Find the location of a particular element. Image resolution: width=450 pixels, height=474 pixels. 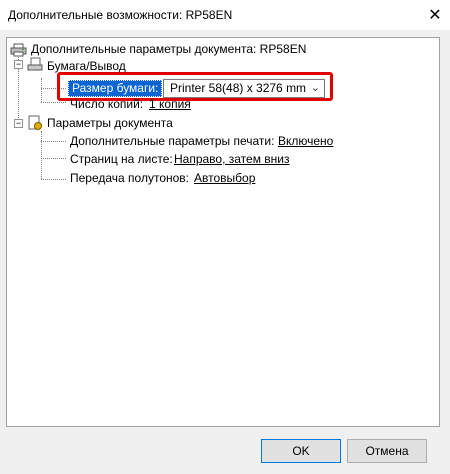

title-bar: Дополнительные возможности: RP58EN ✕ is located at coordinates (225, 15).